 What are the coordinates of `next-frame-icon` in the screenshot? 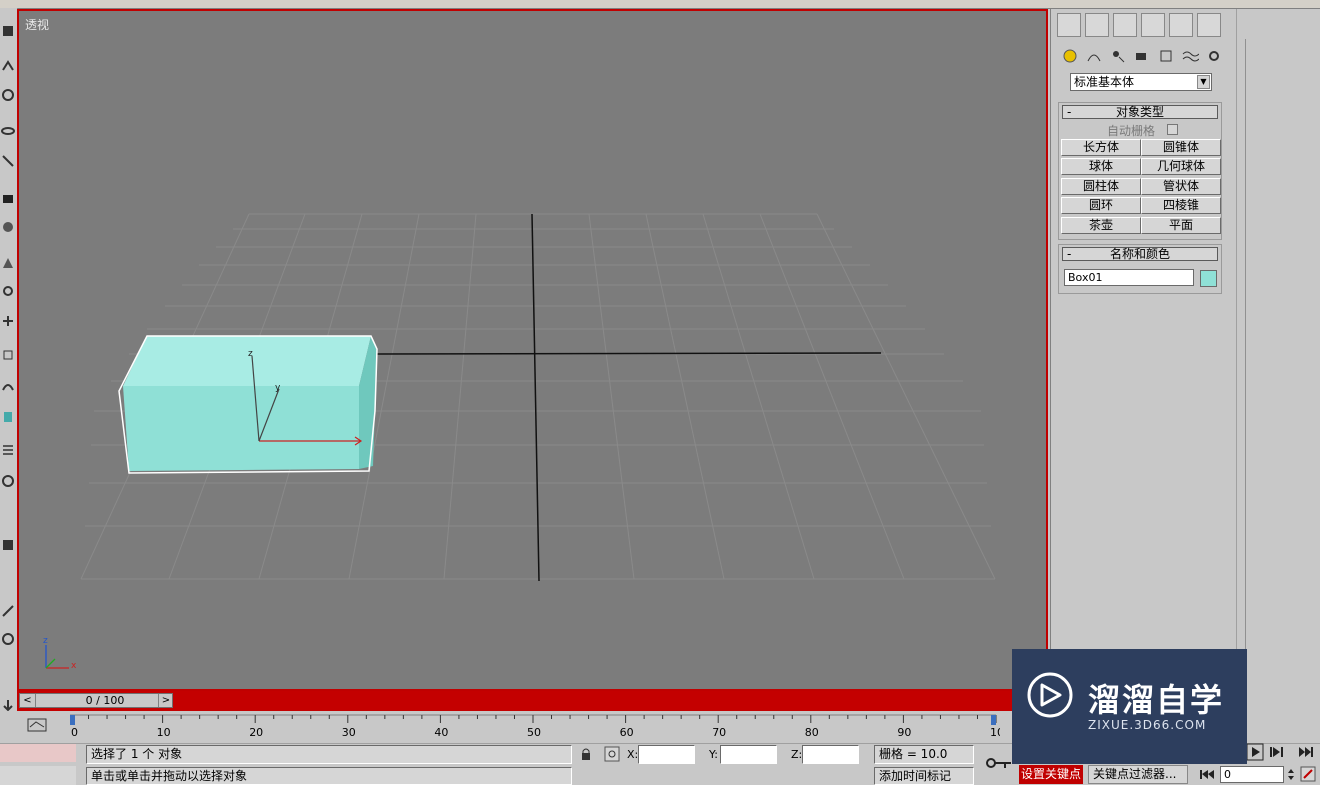 It's located at (1276, 752).